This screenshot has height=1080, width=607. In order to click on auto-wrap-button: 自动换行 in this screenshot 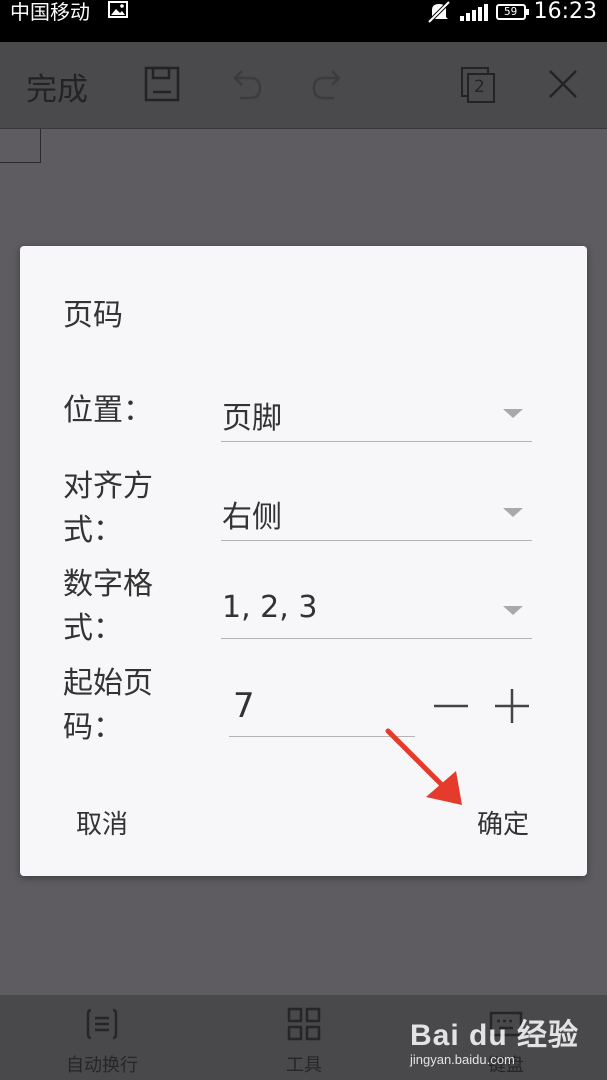, I will do `click(102, 1037)`.